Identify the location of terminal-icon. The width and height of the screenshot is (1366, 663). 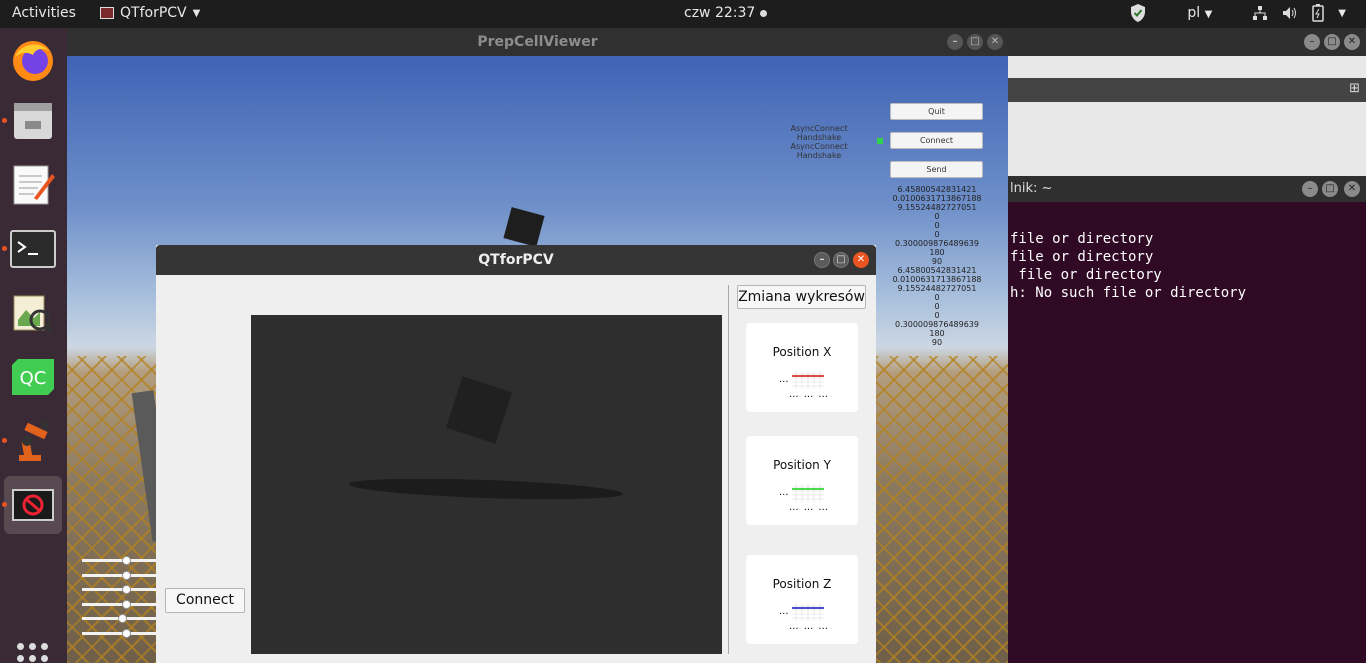
(33, 249).